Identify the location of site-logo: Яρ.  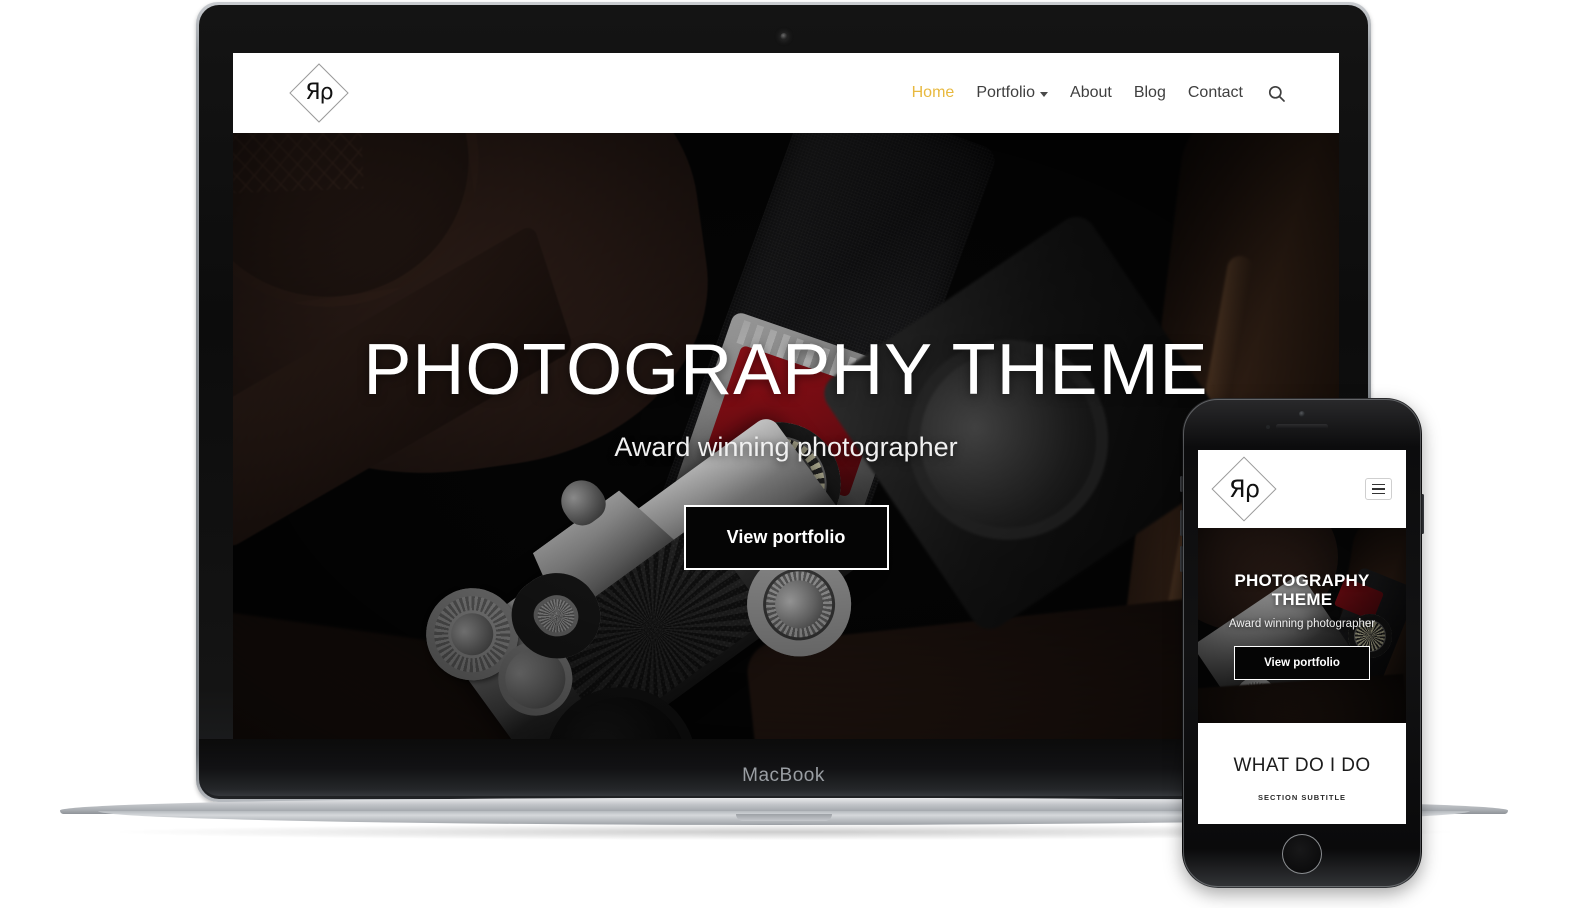
(319, 93).